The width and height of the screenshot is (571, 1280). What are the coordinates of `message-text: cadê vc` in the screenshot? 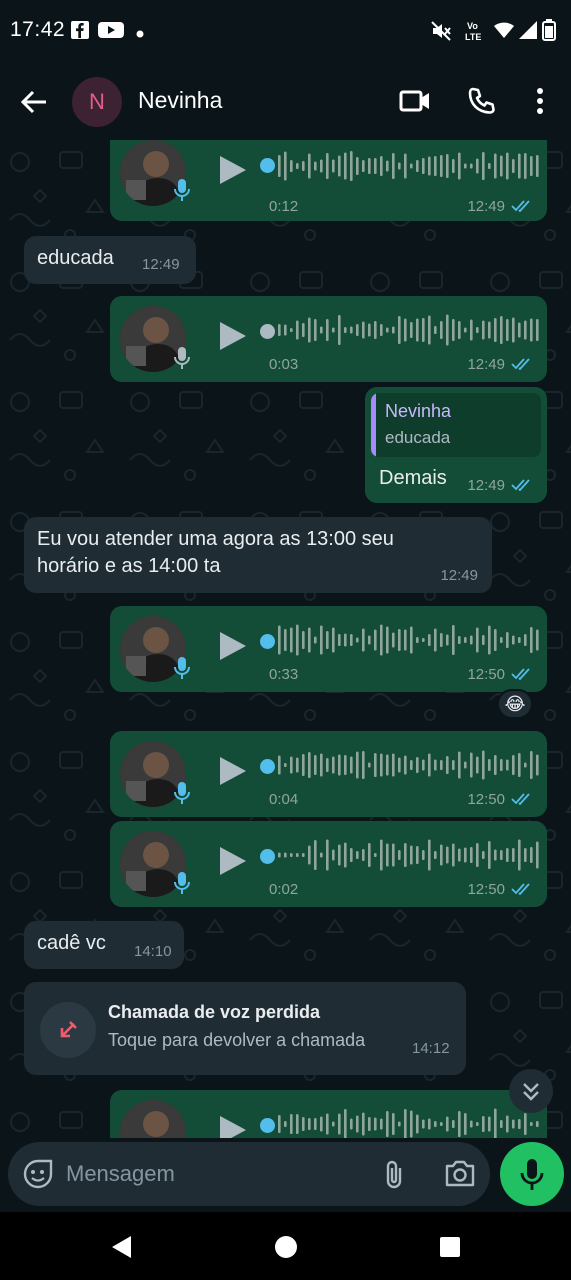 It's located at (71, 943).